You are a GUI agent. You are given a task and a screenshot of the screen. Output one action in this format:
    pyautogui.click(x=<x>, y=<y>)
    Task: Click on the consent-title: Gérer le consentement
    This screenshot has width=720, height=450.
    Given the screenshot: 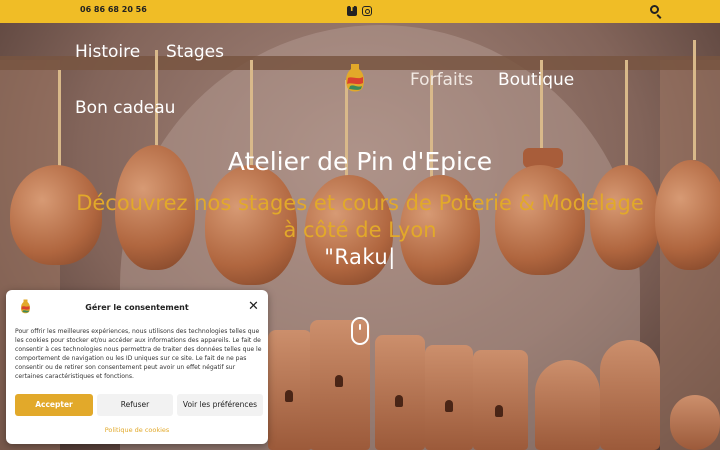 What is the action you would take?
    pyautogui.click(x=137, y=307)
    